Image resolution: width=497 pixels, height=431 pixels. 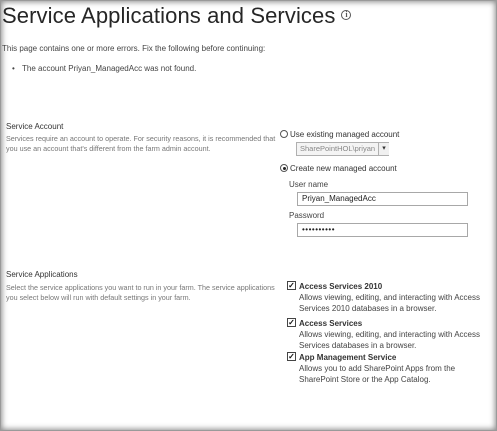 What do you see at coordinates (341, 286) in the screenshot?
I see `access-services-2010-name: Access Services 2010` at bounding box center [341, 286].